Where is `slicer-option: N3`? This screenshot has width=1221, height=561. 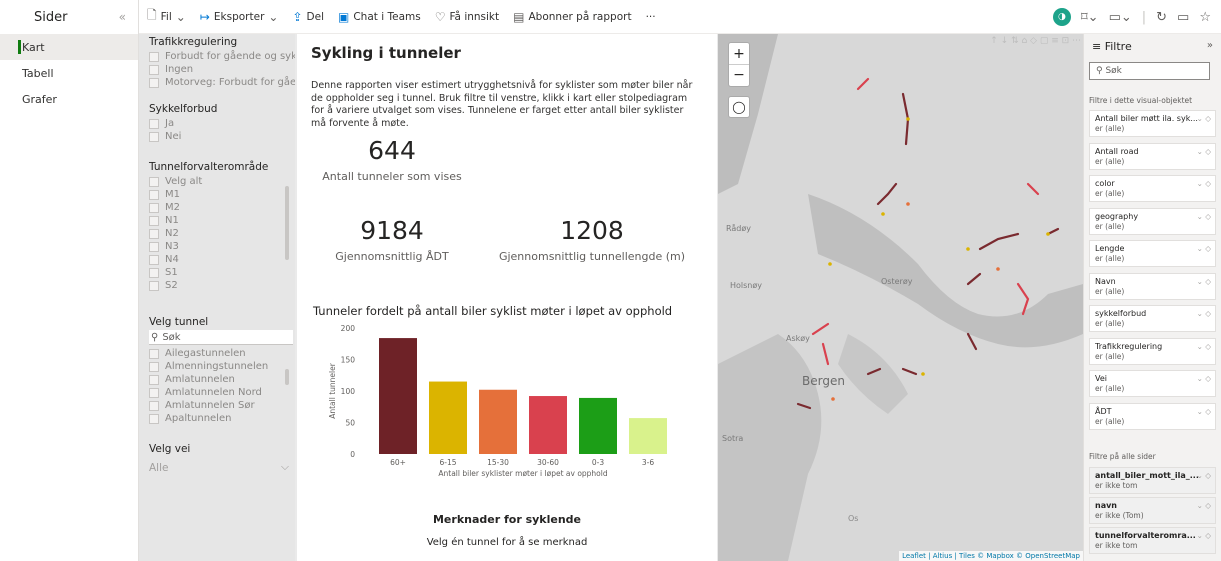 slicer-option: N3 is located at coordinates (222, 246).